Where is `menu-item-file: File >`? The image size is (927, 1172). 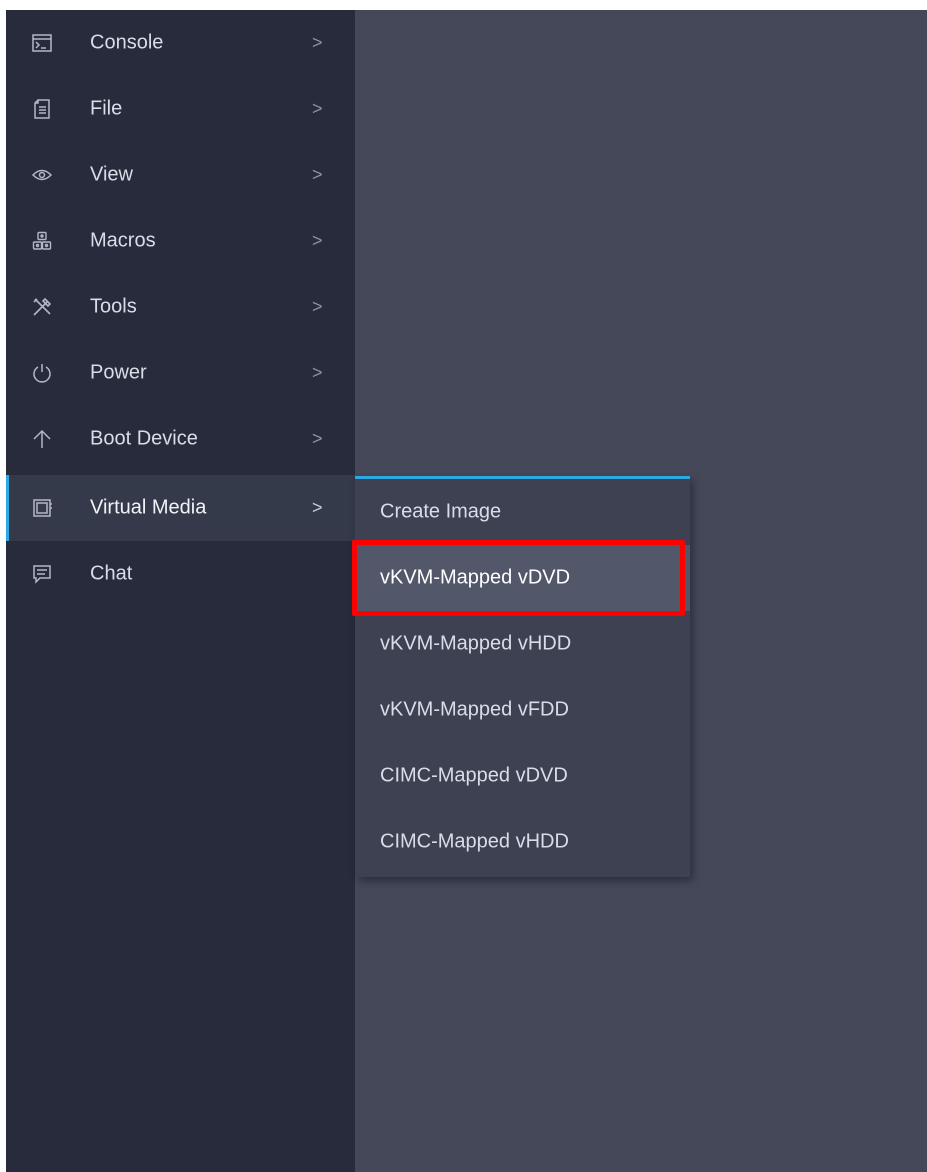
menu-item-file: File > is located at coordinates (180, 109).